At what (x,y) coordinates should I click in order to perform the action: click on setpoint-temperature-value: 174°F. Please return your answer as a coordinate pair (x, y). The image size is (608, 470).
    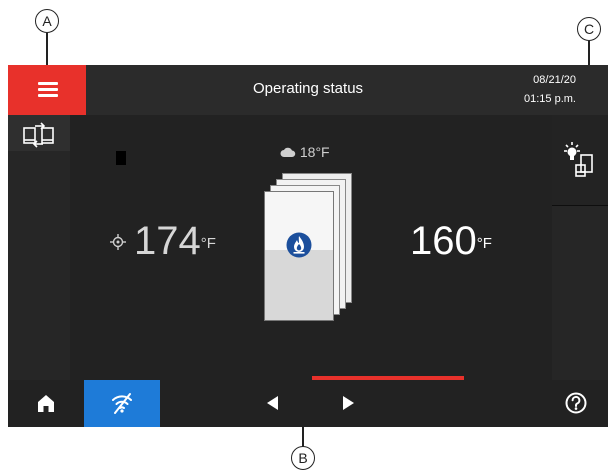
    Looking at the image, I should click on (175, 241).